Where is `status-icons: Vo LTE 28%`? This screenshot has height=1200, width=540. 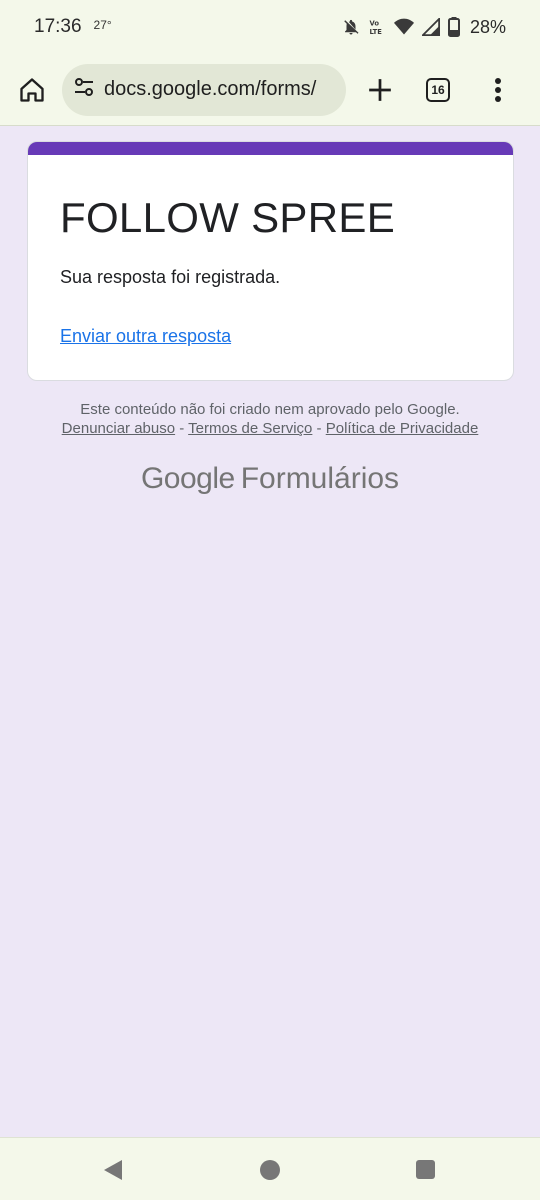
status-icons: Vo LTE 28% is located at coordinates (424, 27).